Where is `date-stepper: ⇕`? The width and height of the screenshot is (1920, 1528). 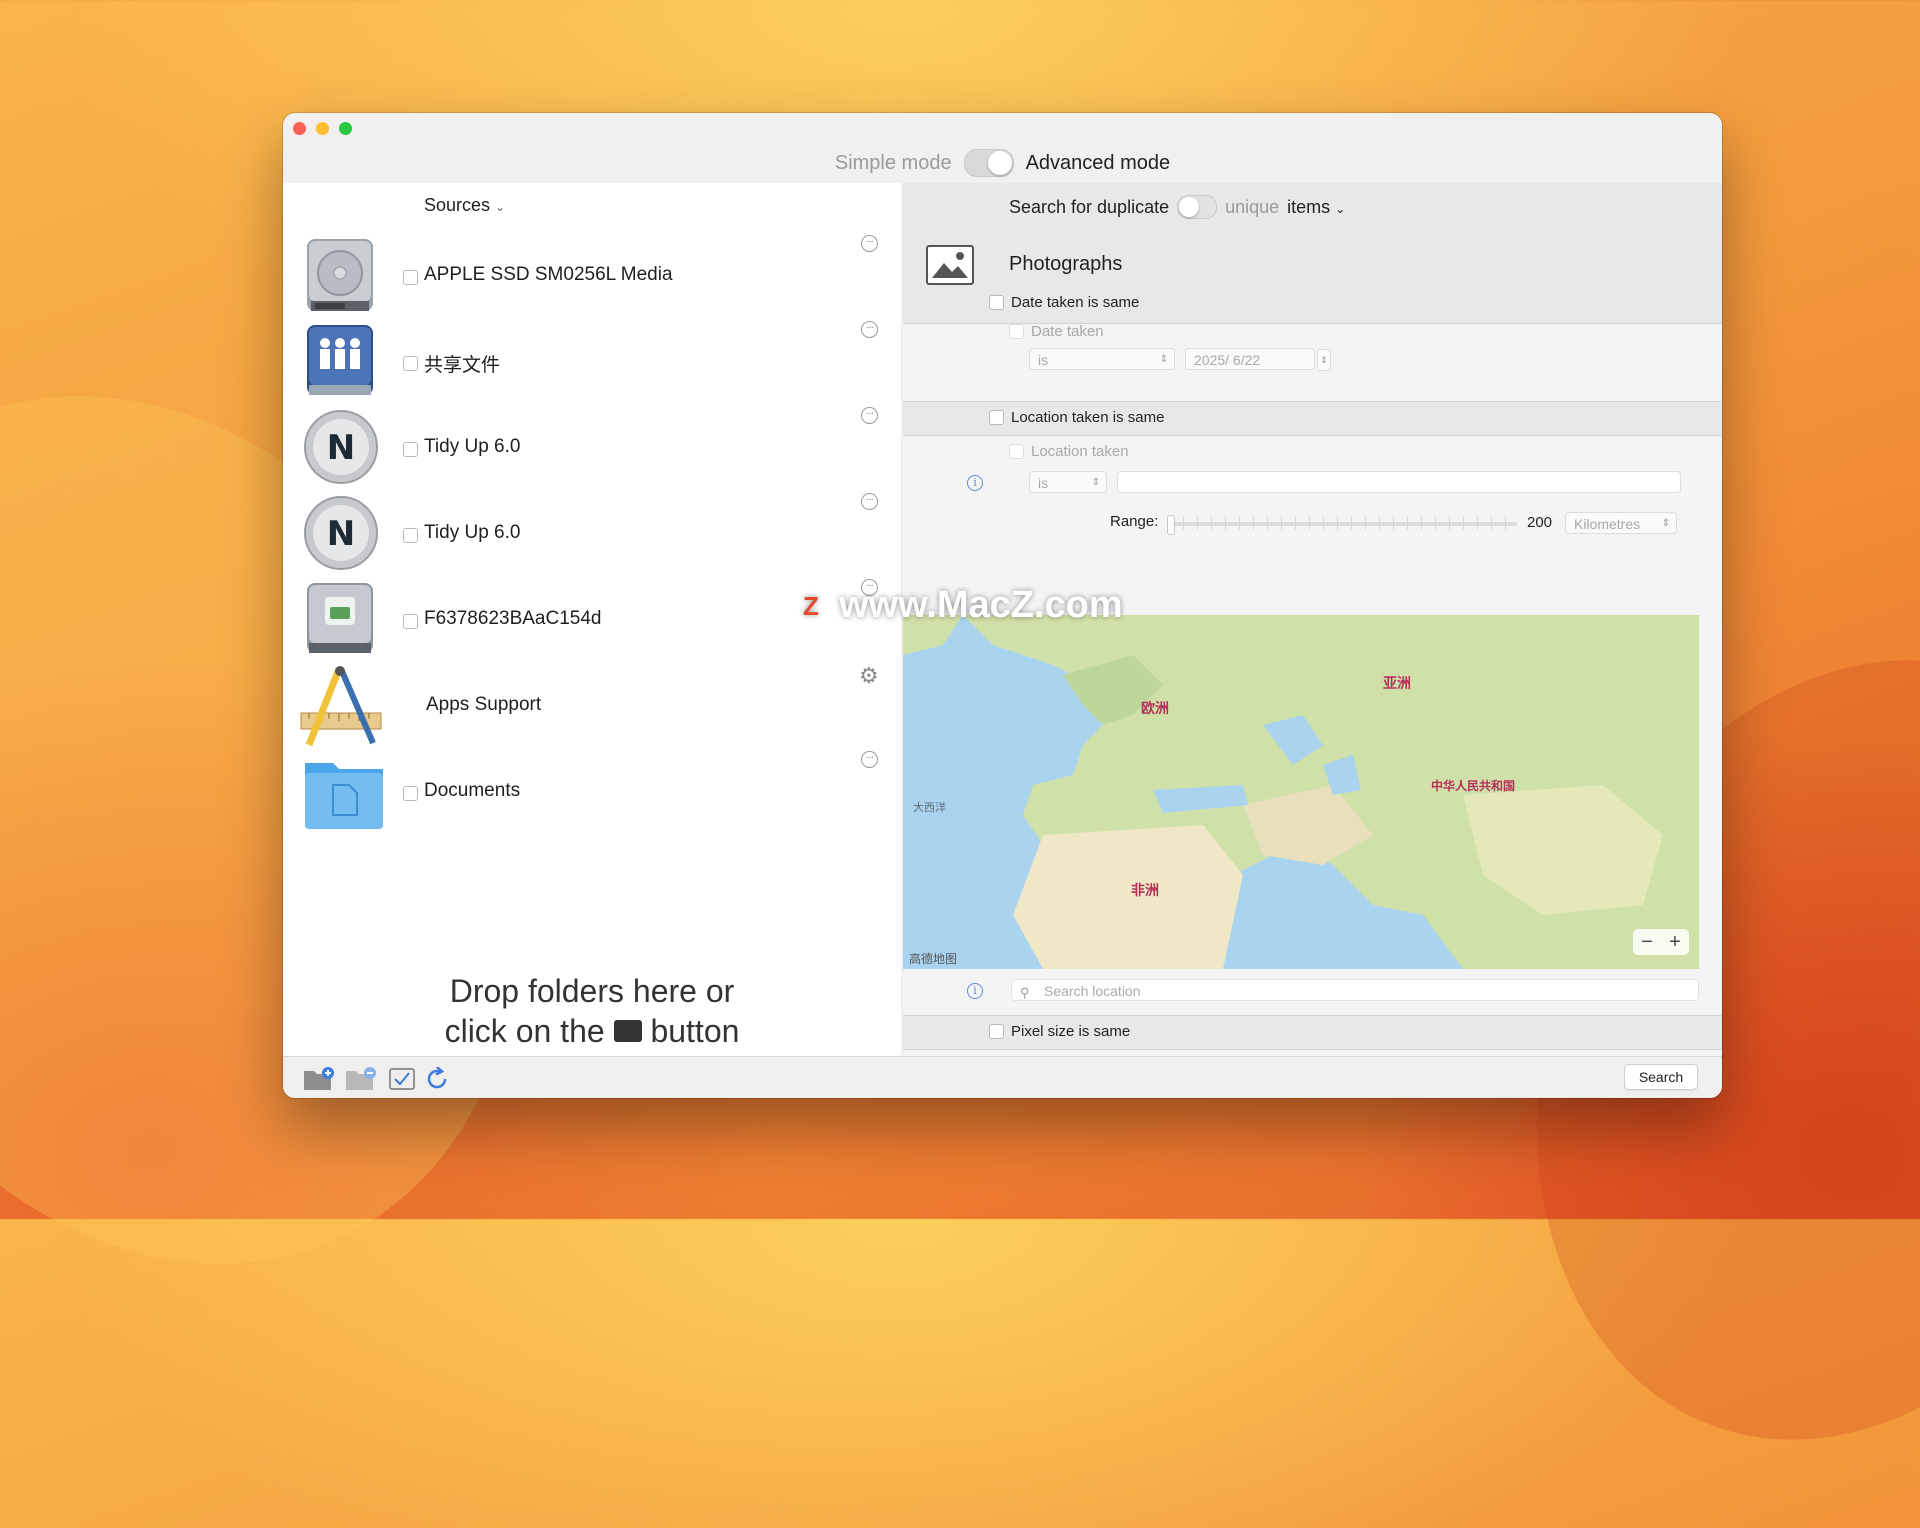
date-stepper: ⇕ is located at coordinates (1324, 360).